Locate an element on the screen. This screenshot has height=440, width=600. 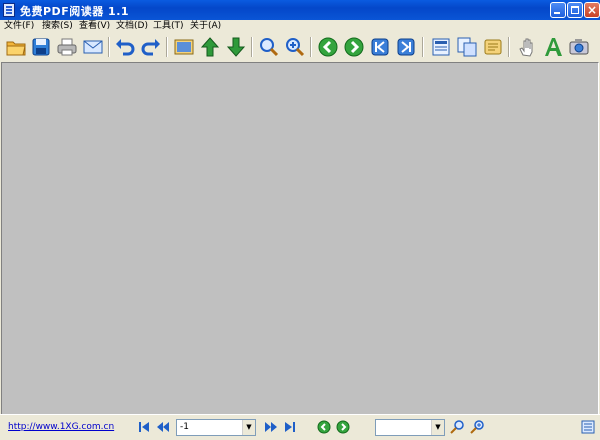
page-view-icon is located at coordinates (184, 47).